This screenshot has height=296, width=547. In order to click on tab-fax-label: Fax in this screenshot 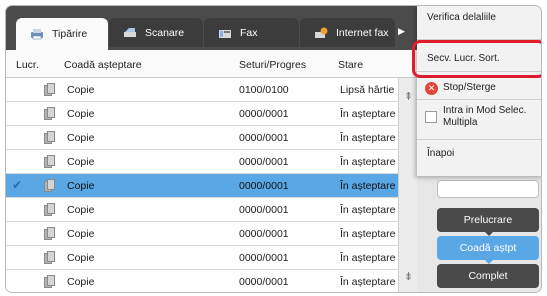, I will do `click(249, 32)`.